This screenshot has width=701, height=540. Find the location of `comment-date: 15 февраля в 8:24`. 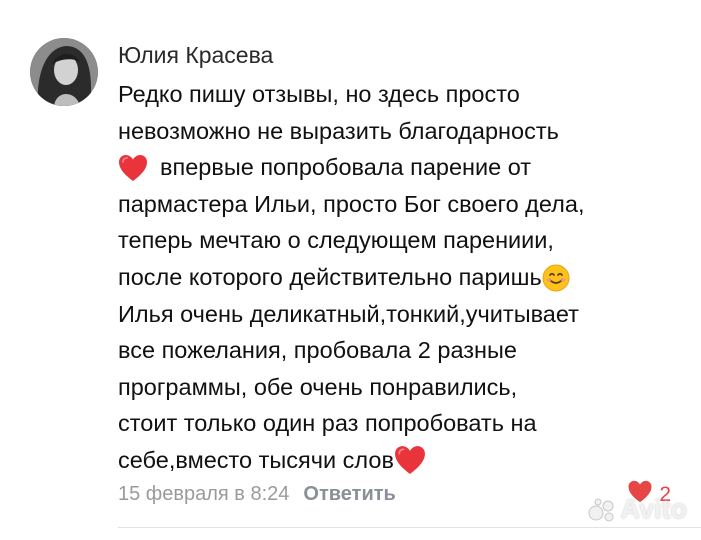

comment-date: 15 февраля в 8:24 is located at coordinates (203, 494).